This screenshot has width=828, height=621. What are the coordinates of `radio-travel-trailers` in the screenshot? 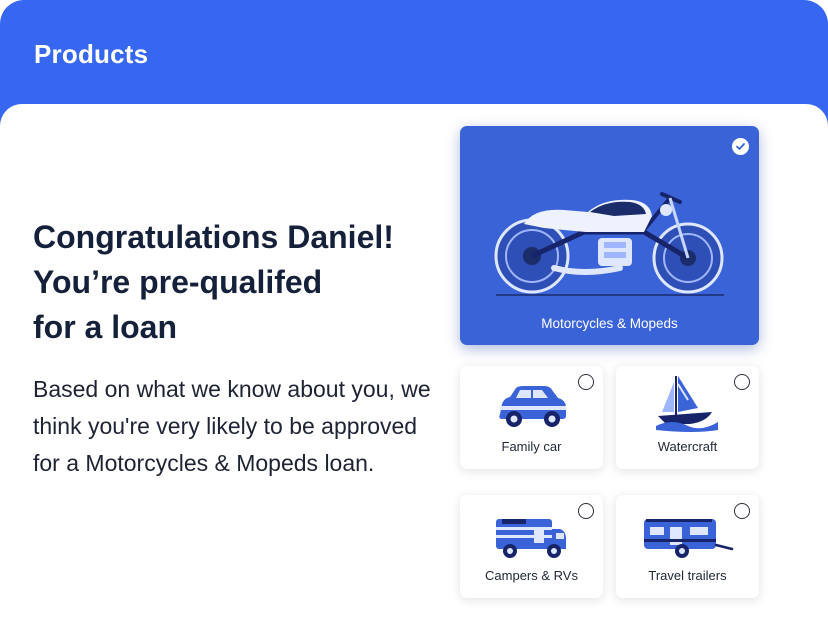 It's located at (742, 511).